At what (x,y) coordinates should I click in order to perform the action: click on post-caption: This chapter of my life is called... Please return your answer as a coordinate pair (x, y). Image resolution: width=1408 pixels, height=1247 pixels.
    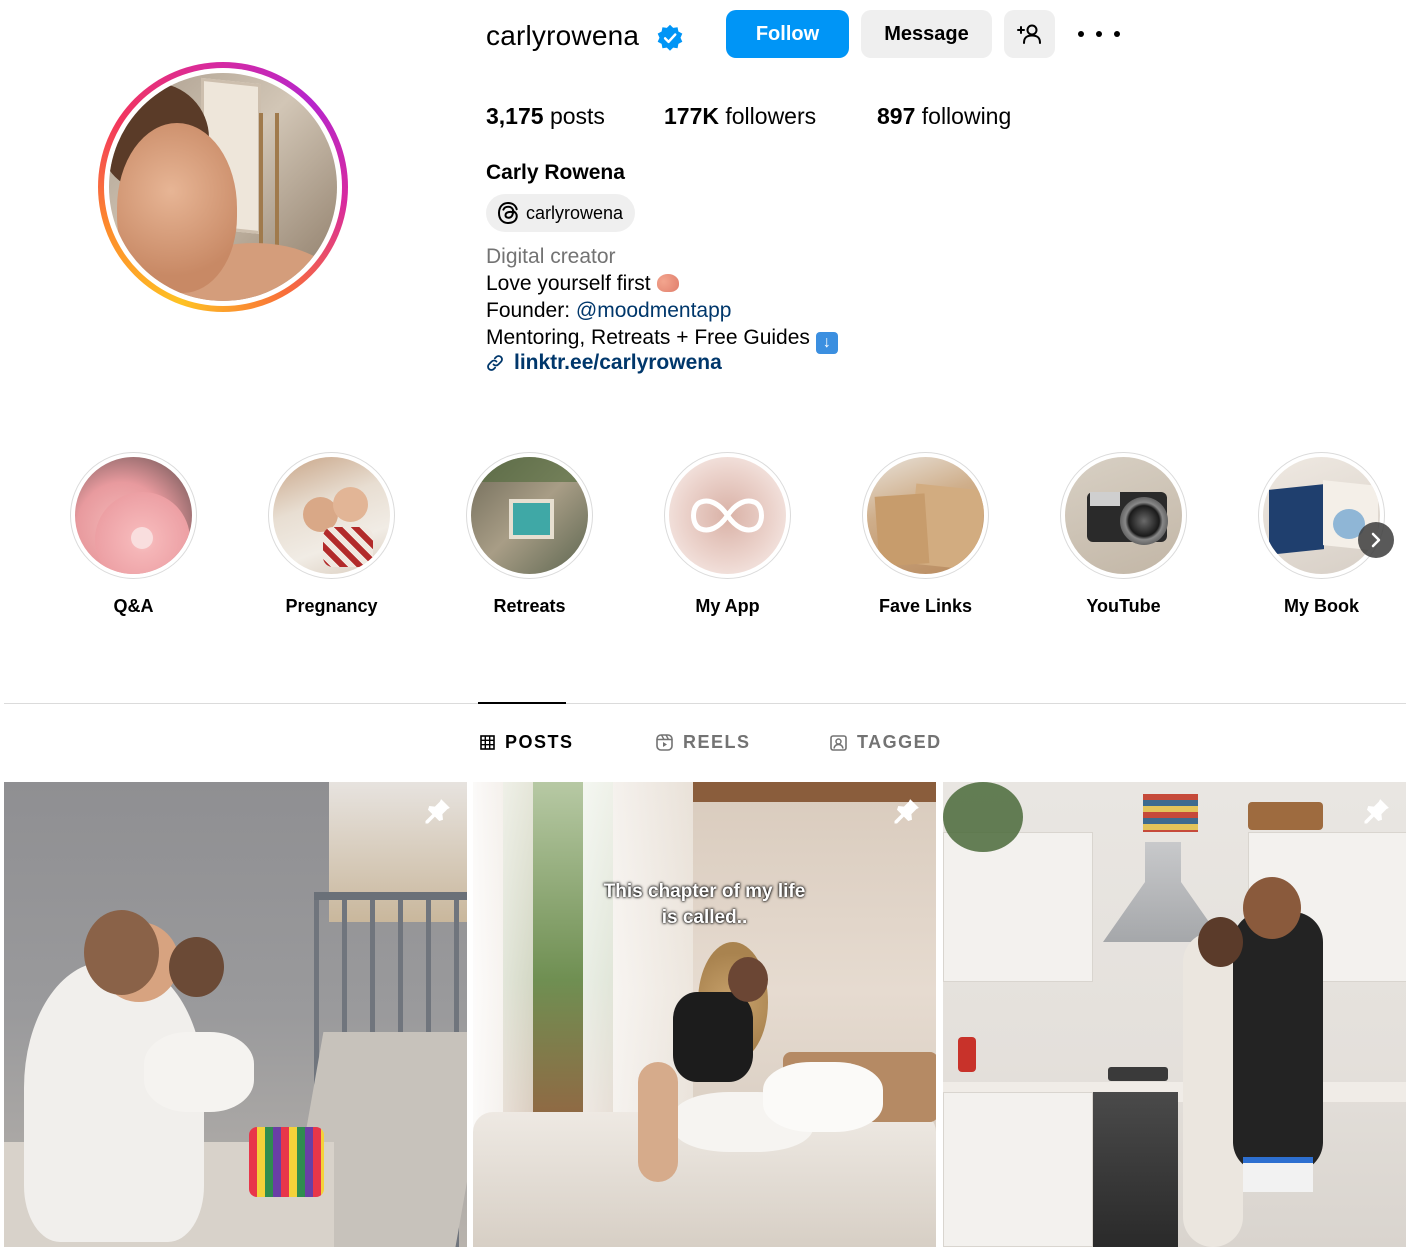
    Looking at the image, I should click on (704, 904).